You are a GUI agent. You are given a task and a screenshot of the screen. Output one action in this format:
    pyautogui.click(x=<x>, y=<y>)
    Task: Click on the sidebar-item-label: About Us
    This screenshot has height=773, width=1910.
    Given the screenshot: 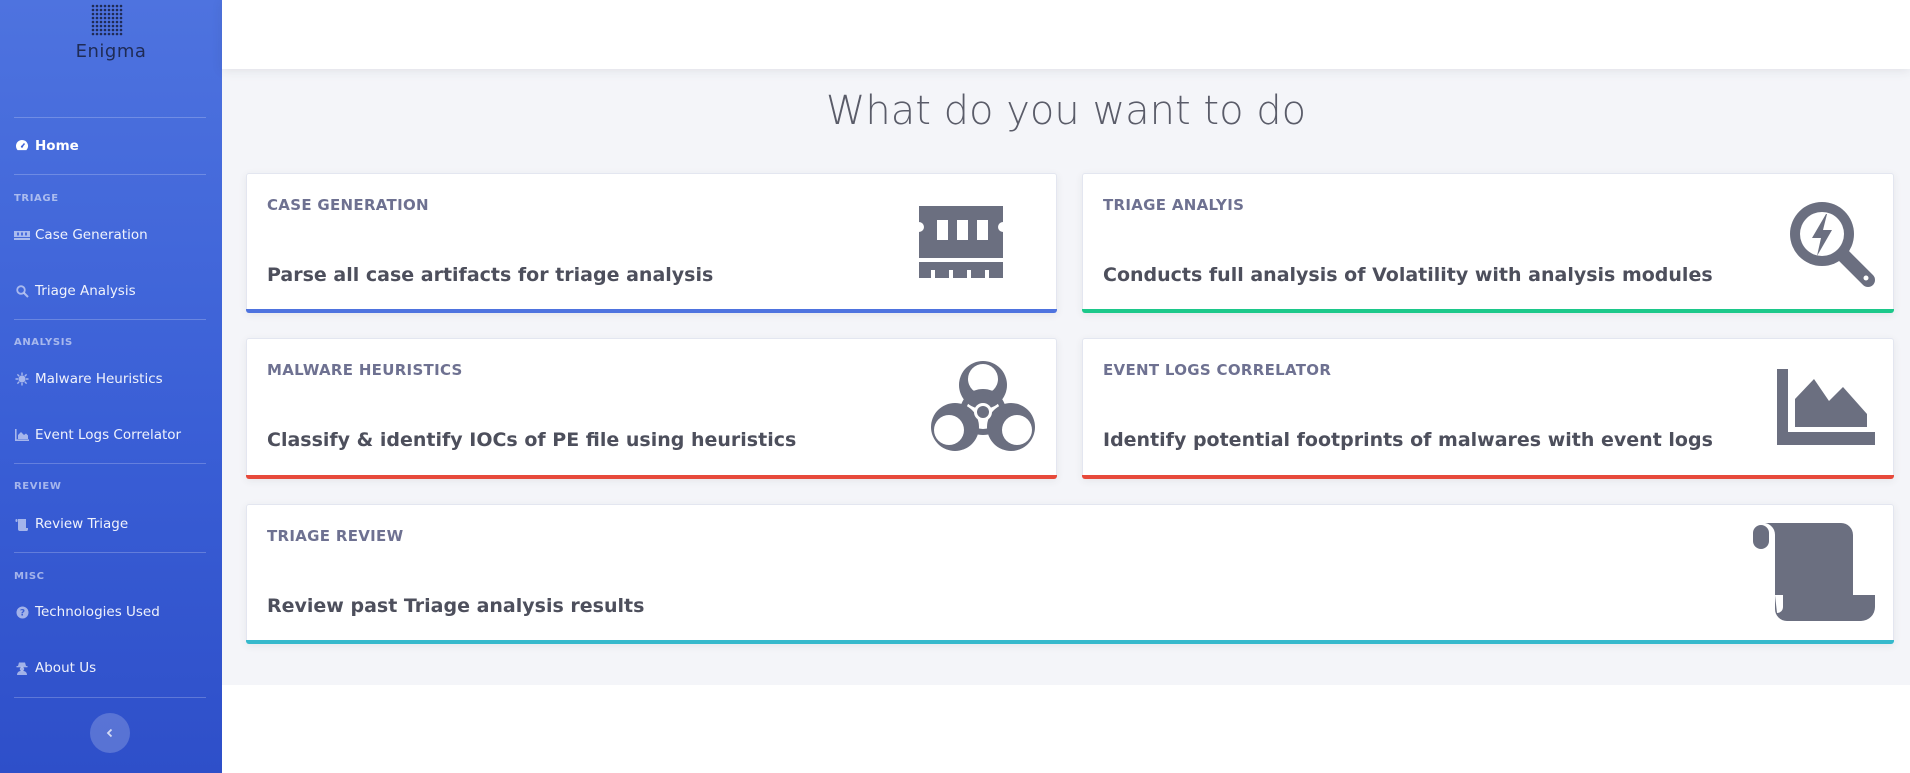 What is the action you would take?
    pyautogui.click(x=66, y=668)
    